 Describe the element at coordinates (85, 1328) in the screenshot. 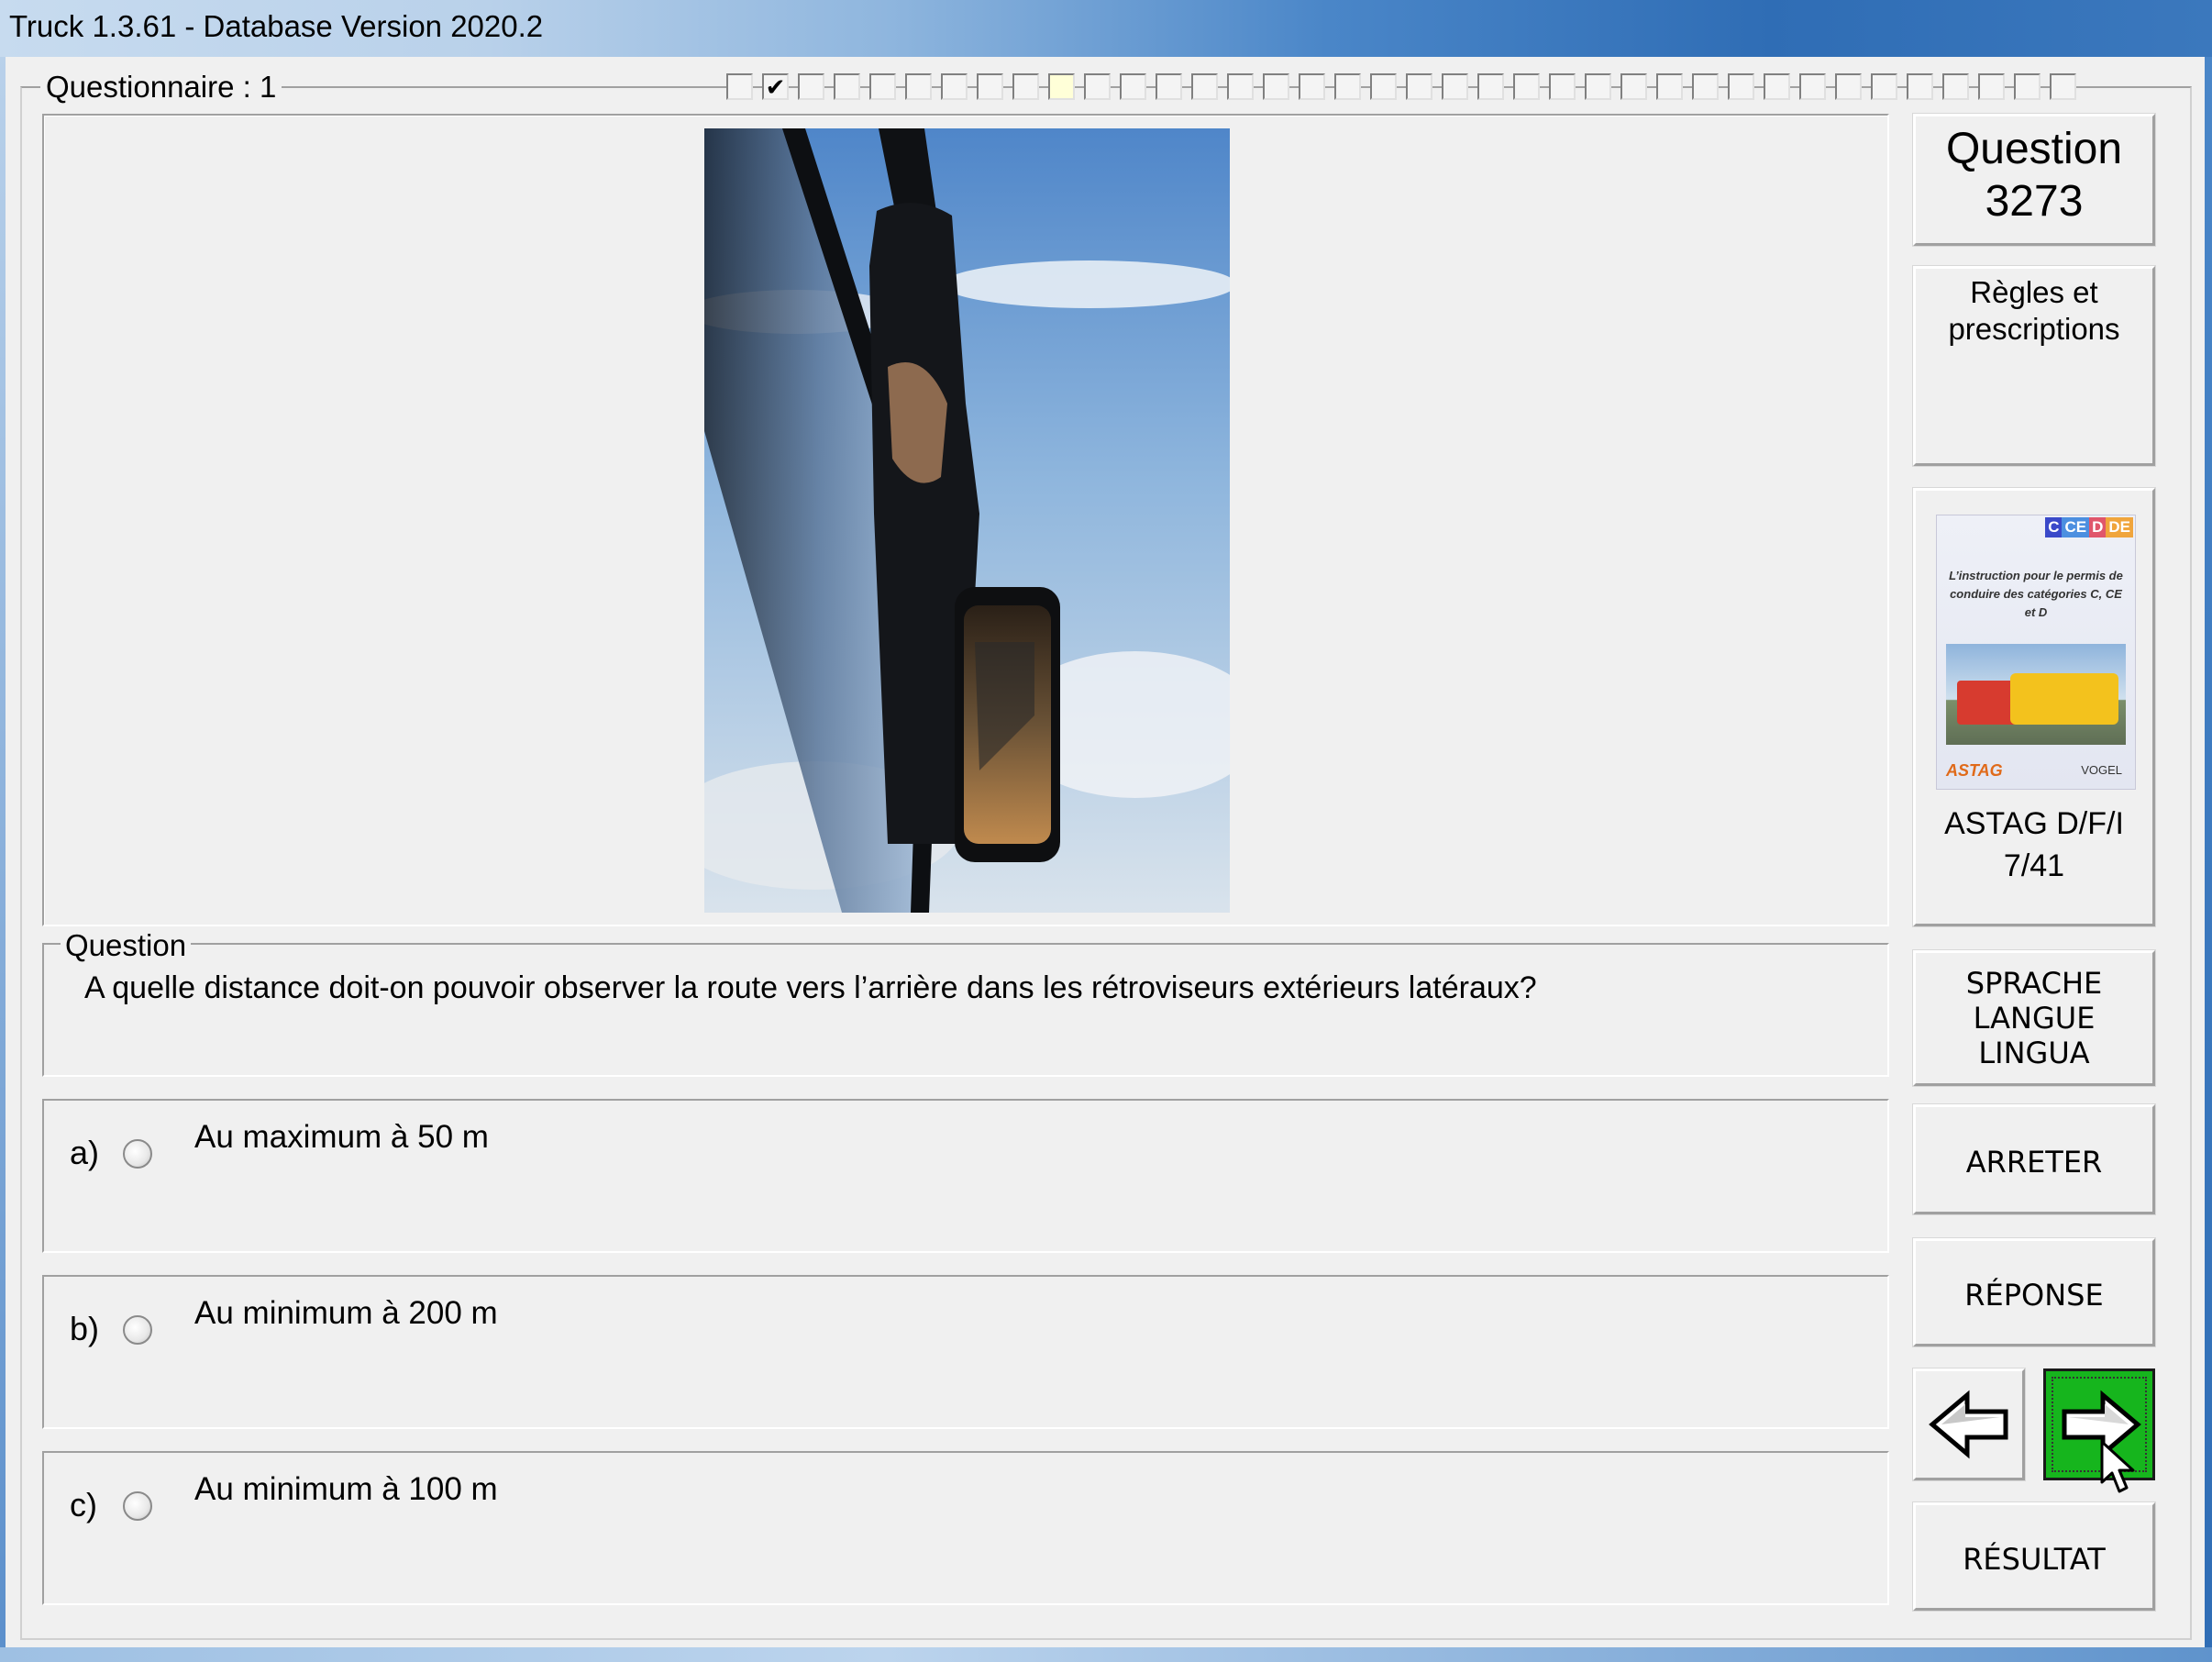

I see `answer-letter: b)` at that location.